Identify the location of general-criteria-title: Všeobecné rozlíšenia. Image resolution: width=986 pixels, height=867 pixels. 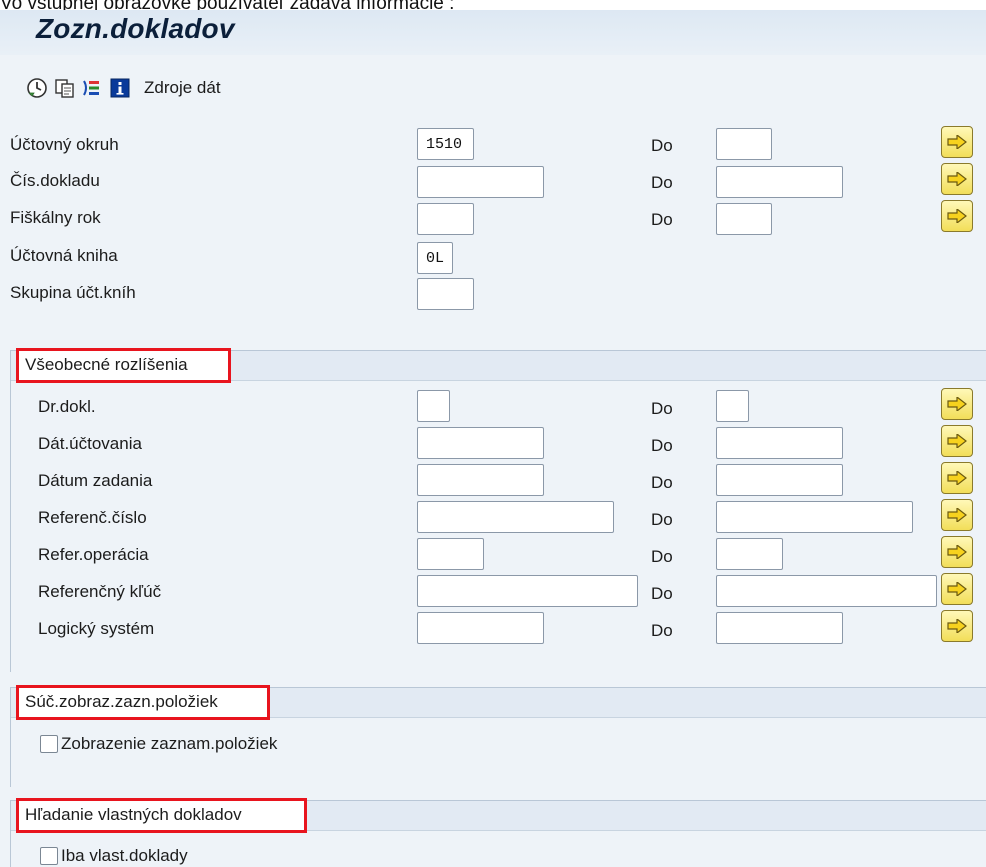
(106, 364).